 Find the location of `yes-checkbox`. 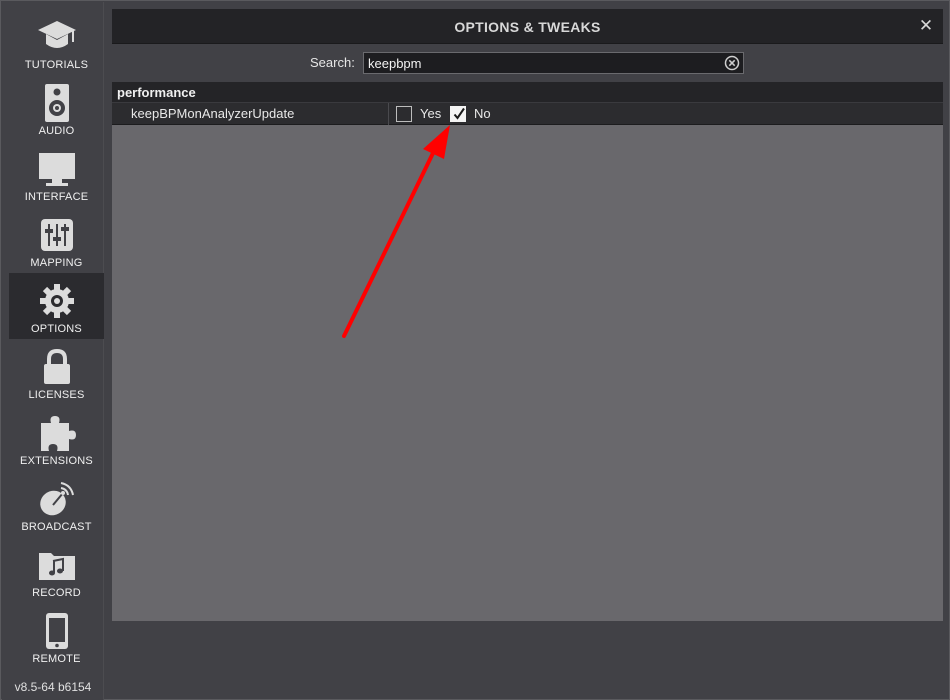

yes-checkbox is located at coordinates (404, 114).